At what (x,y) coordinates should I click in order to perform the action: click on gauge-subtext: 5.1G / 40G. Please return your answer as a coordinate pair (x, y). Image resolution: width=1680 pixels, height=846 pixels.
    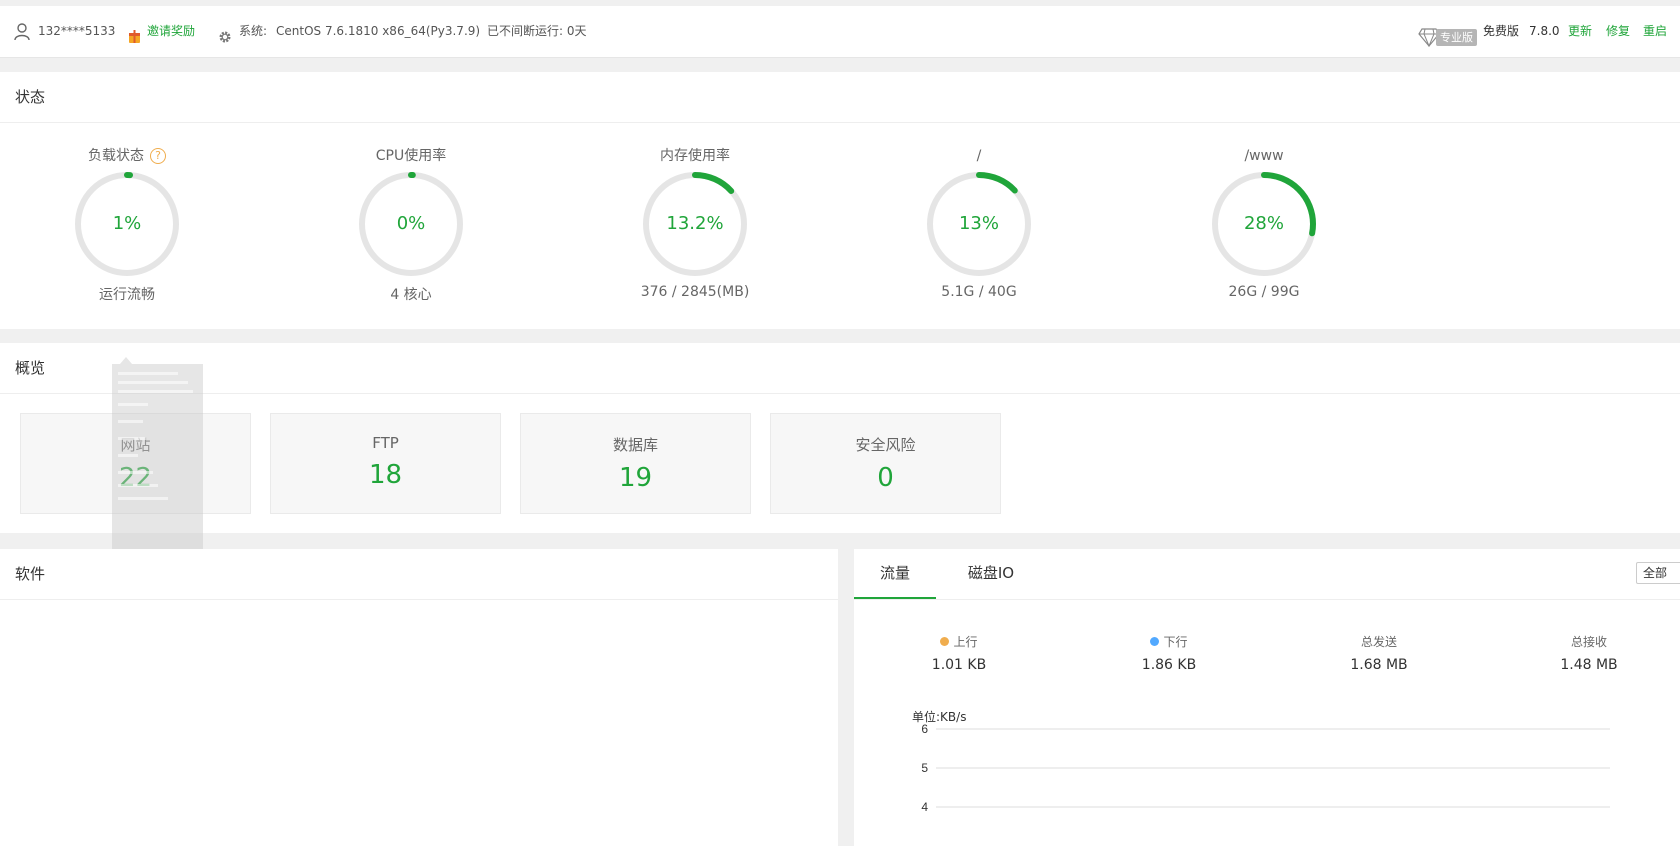
    Looking at the image, I should click on (979, 292).